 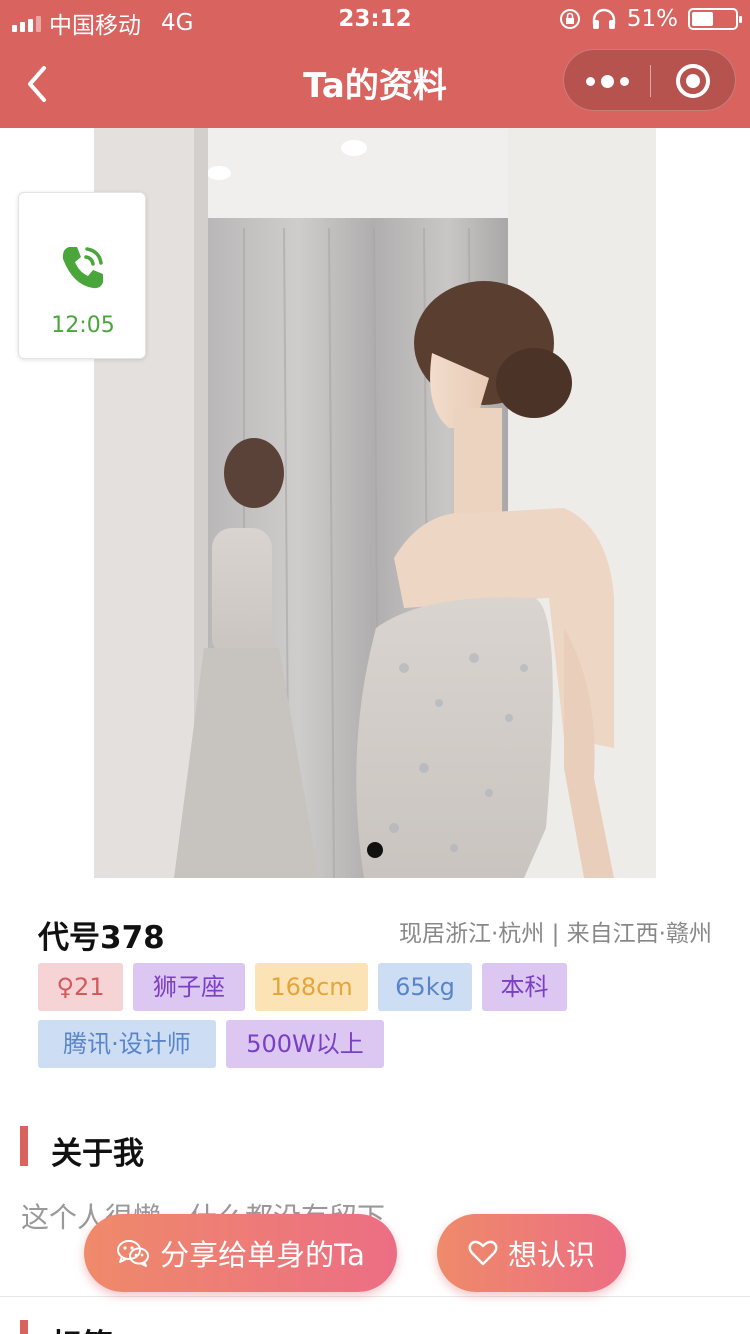 I want to click on tag-gender-age: ♀21, so click(x=80, y=987).